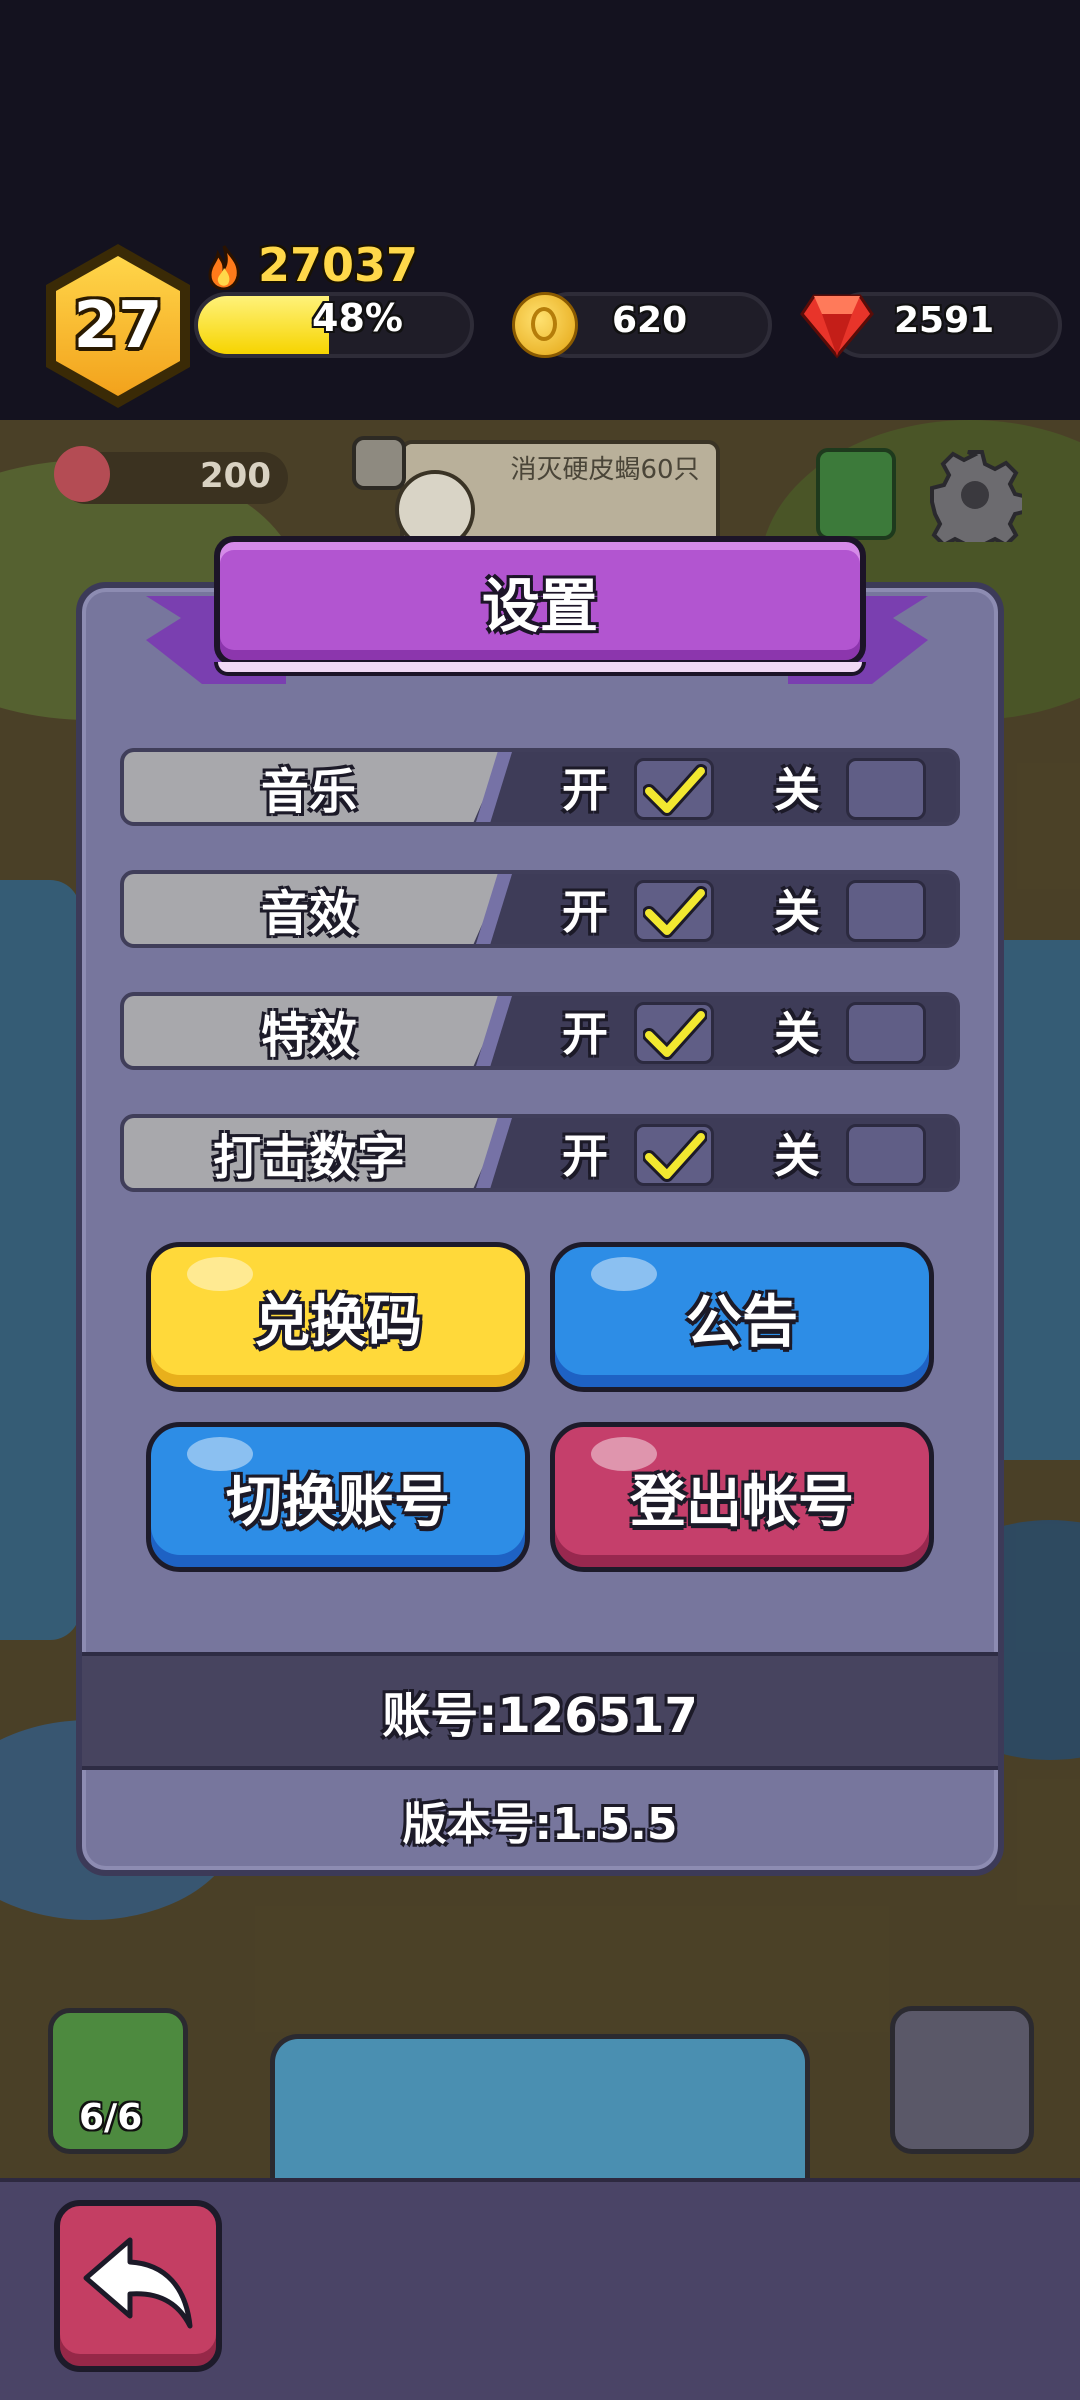 This screenshot has height=2400, width=1080. Describe the element at coordinates (338, 265) in the screenshot. I see `power-score: 27037` at that location.